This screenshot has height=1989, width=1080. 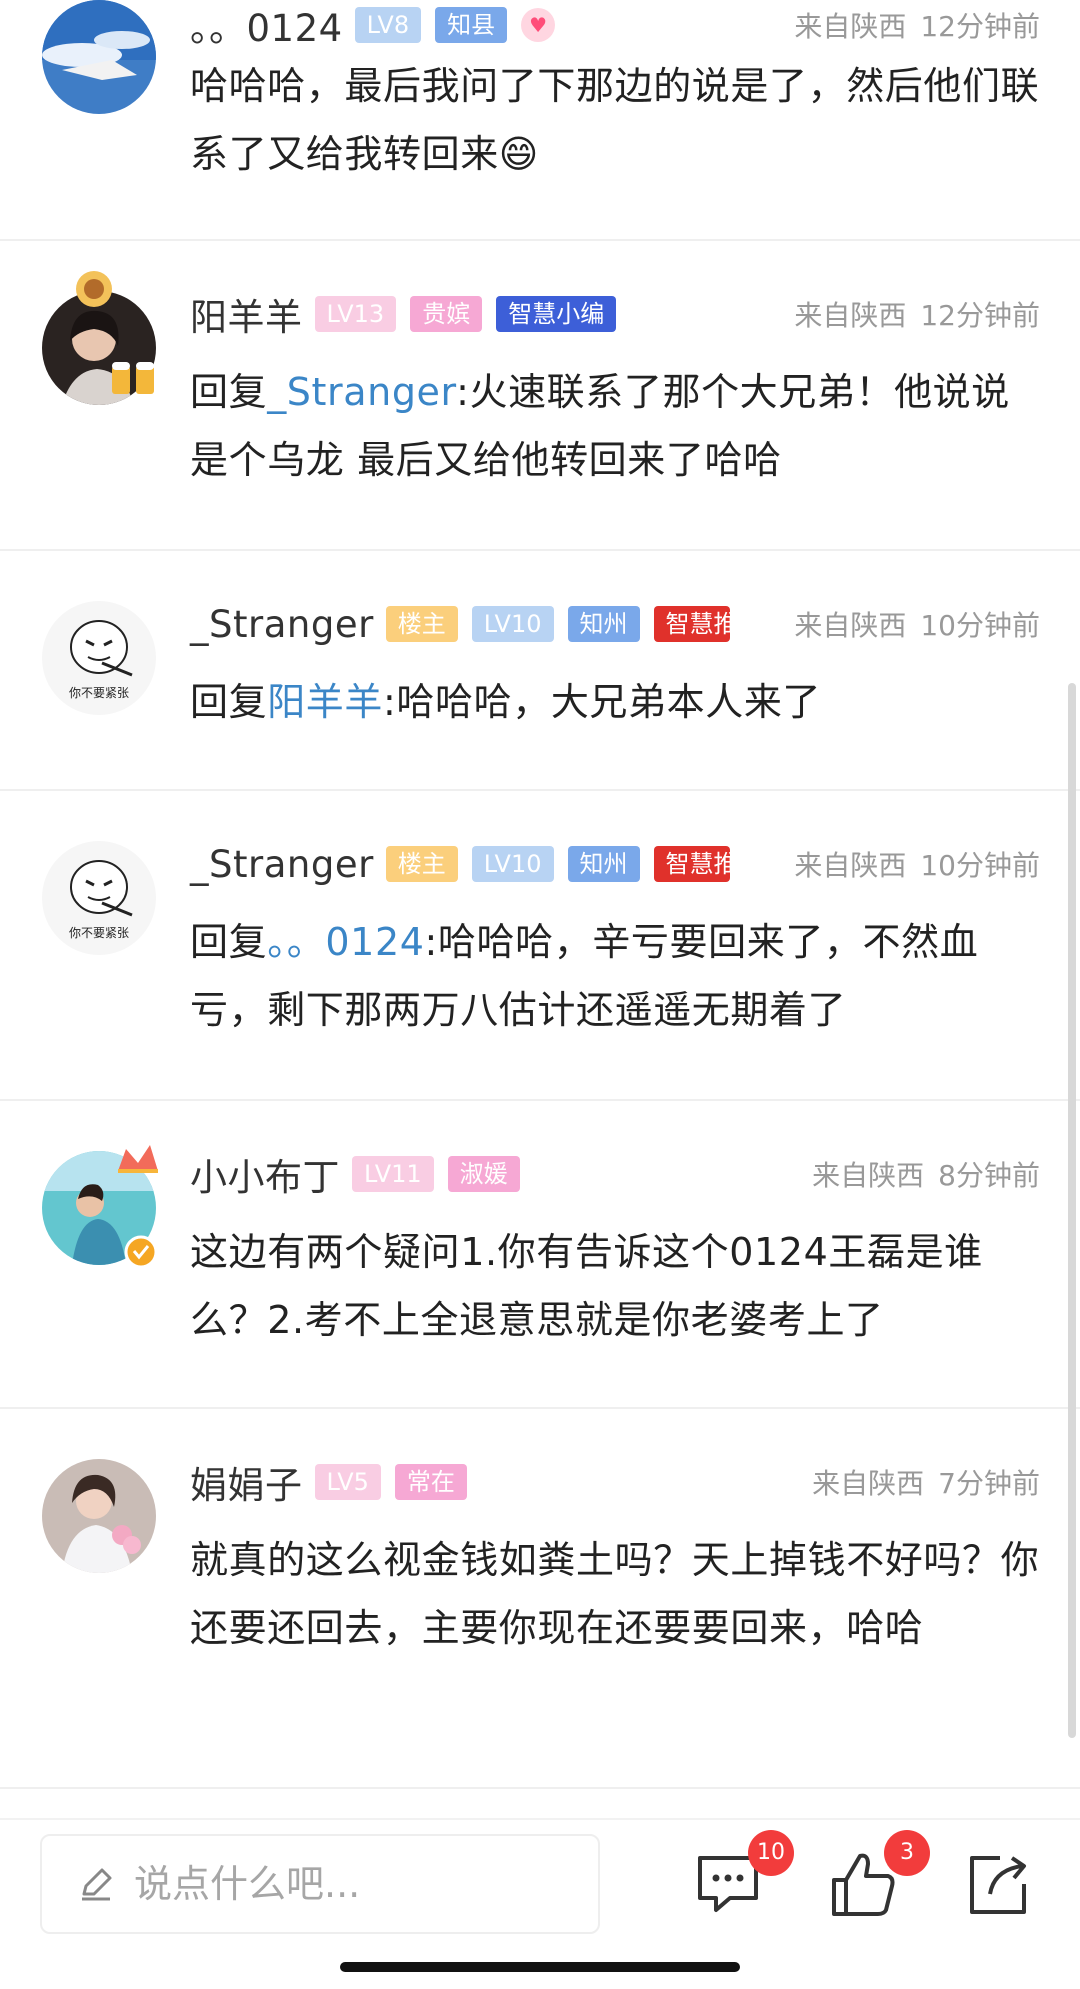 I want to click on verified-icon, so click(x=141, y=1252).